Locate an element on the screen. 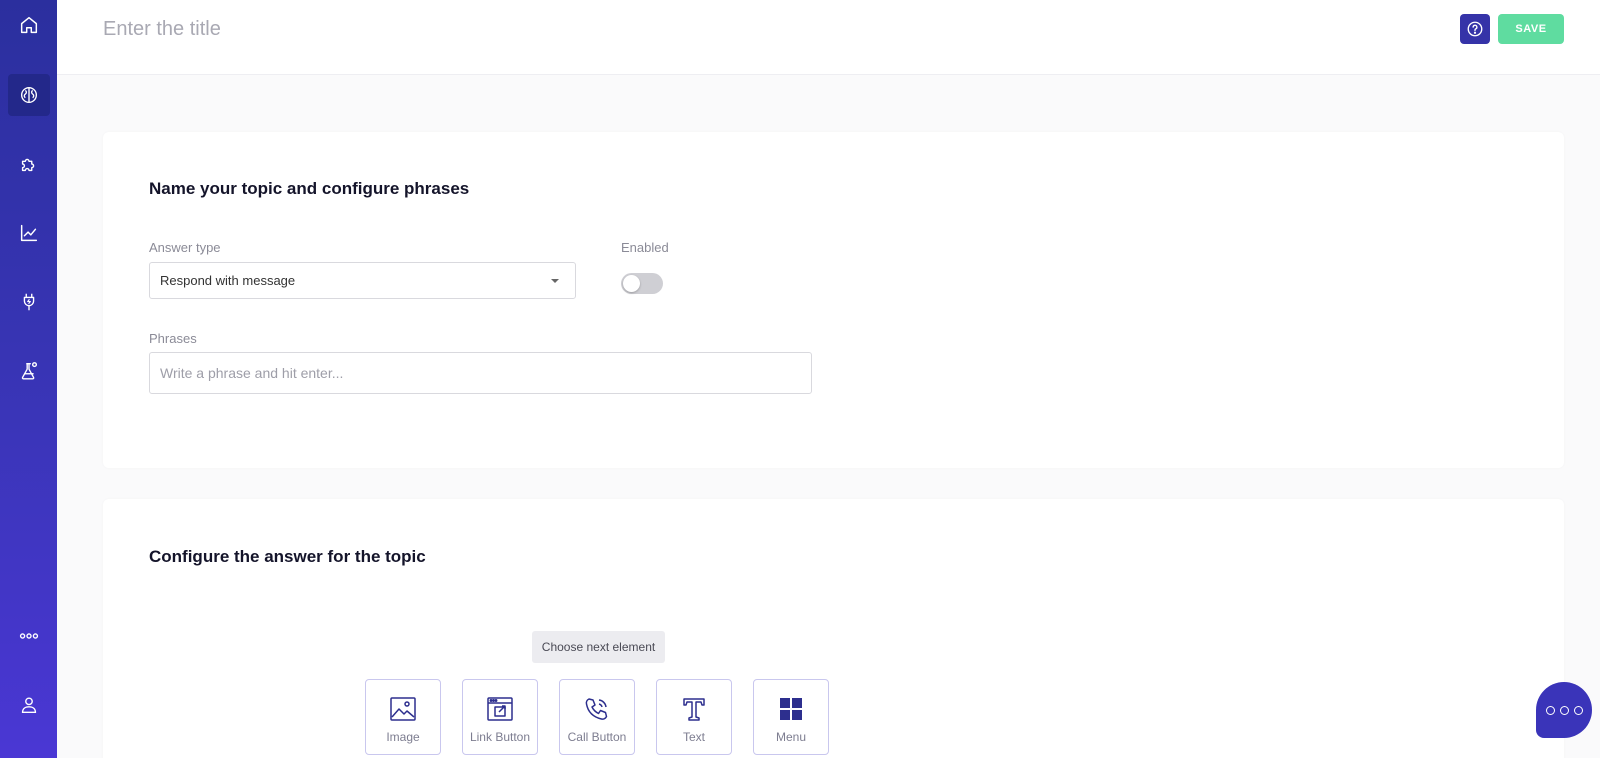 This screenshot has height=758, width=1600. help-circle-icon is located at coordinates (1475, 29).